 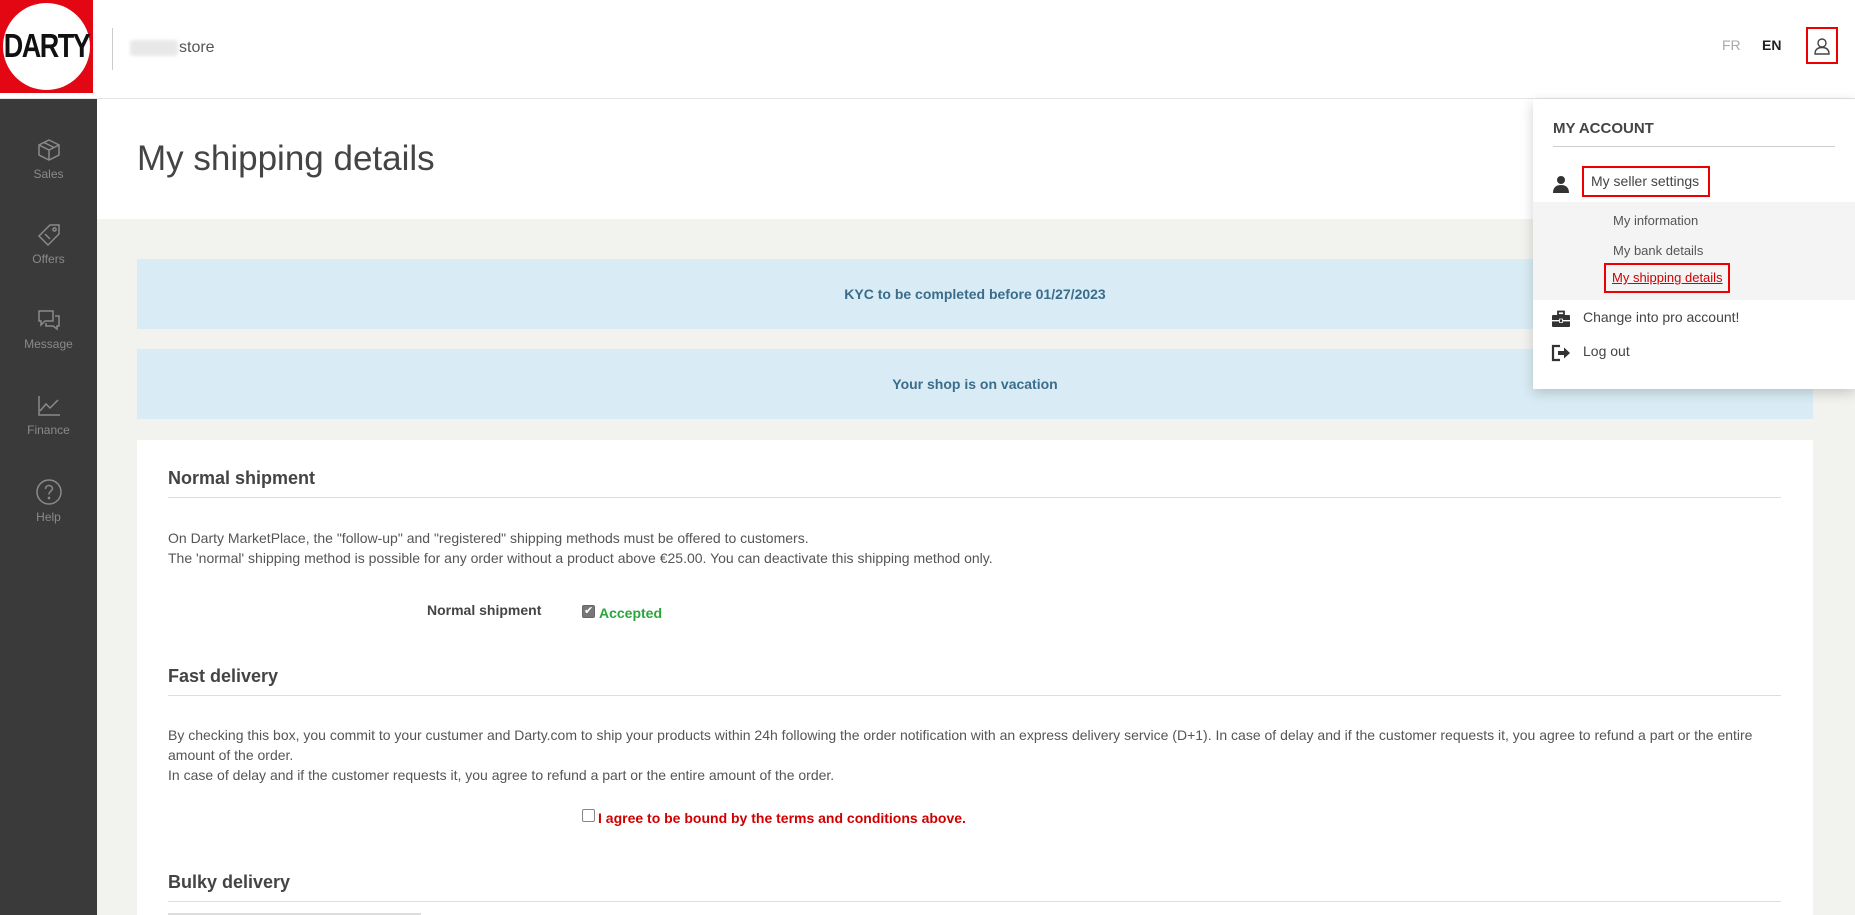 What do you see at coordinates (927, 49) in the screenshot?
I see `top-header: DARTY store FR EN` at bounding box center [927, 49].